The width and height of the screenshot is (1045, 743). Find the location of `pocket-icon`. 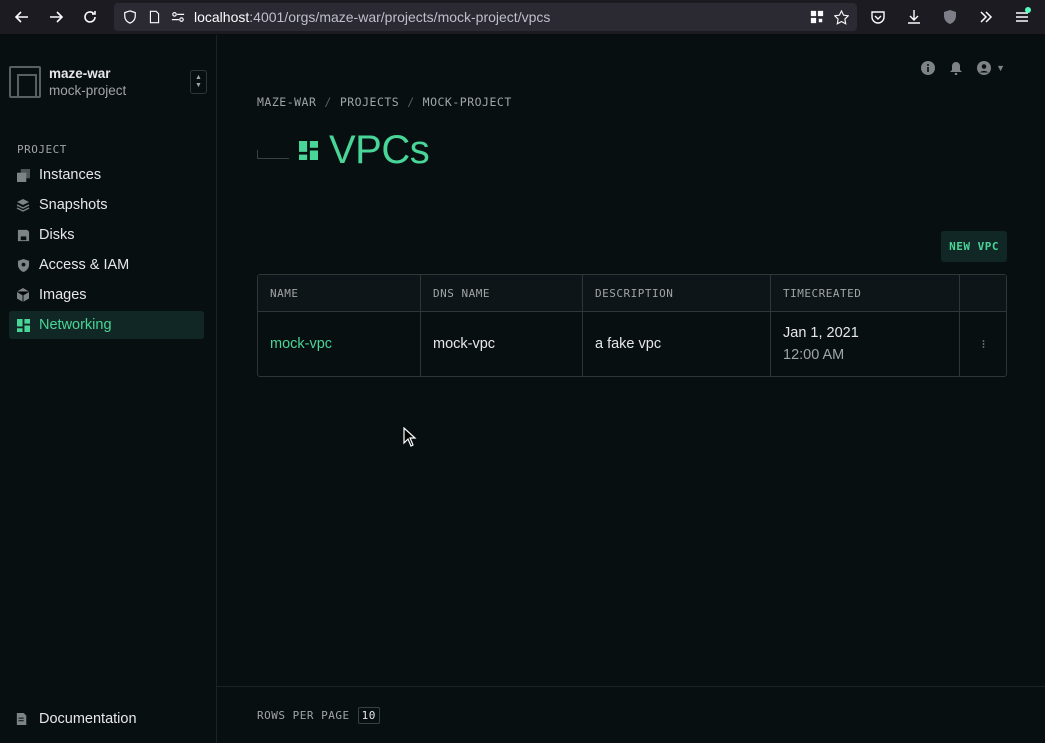

pocket-icon is located at coordinates (878, 17).